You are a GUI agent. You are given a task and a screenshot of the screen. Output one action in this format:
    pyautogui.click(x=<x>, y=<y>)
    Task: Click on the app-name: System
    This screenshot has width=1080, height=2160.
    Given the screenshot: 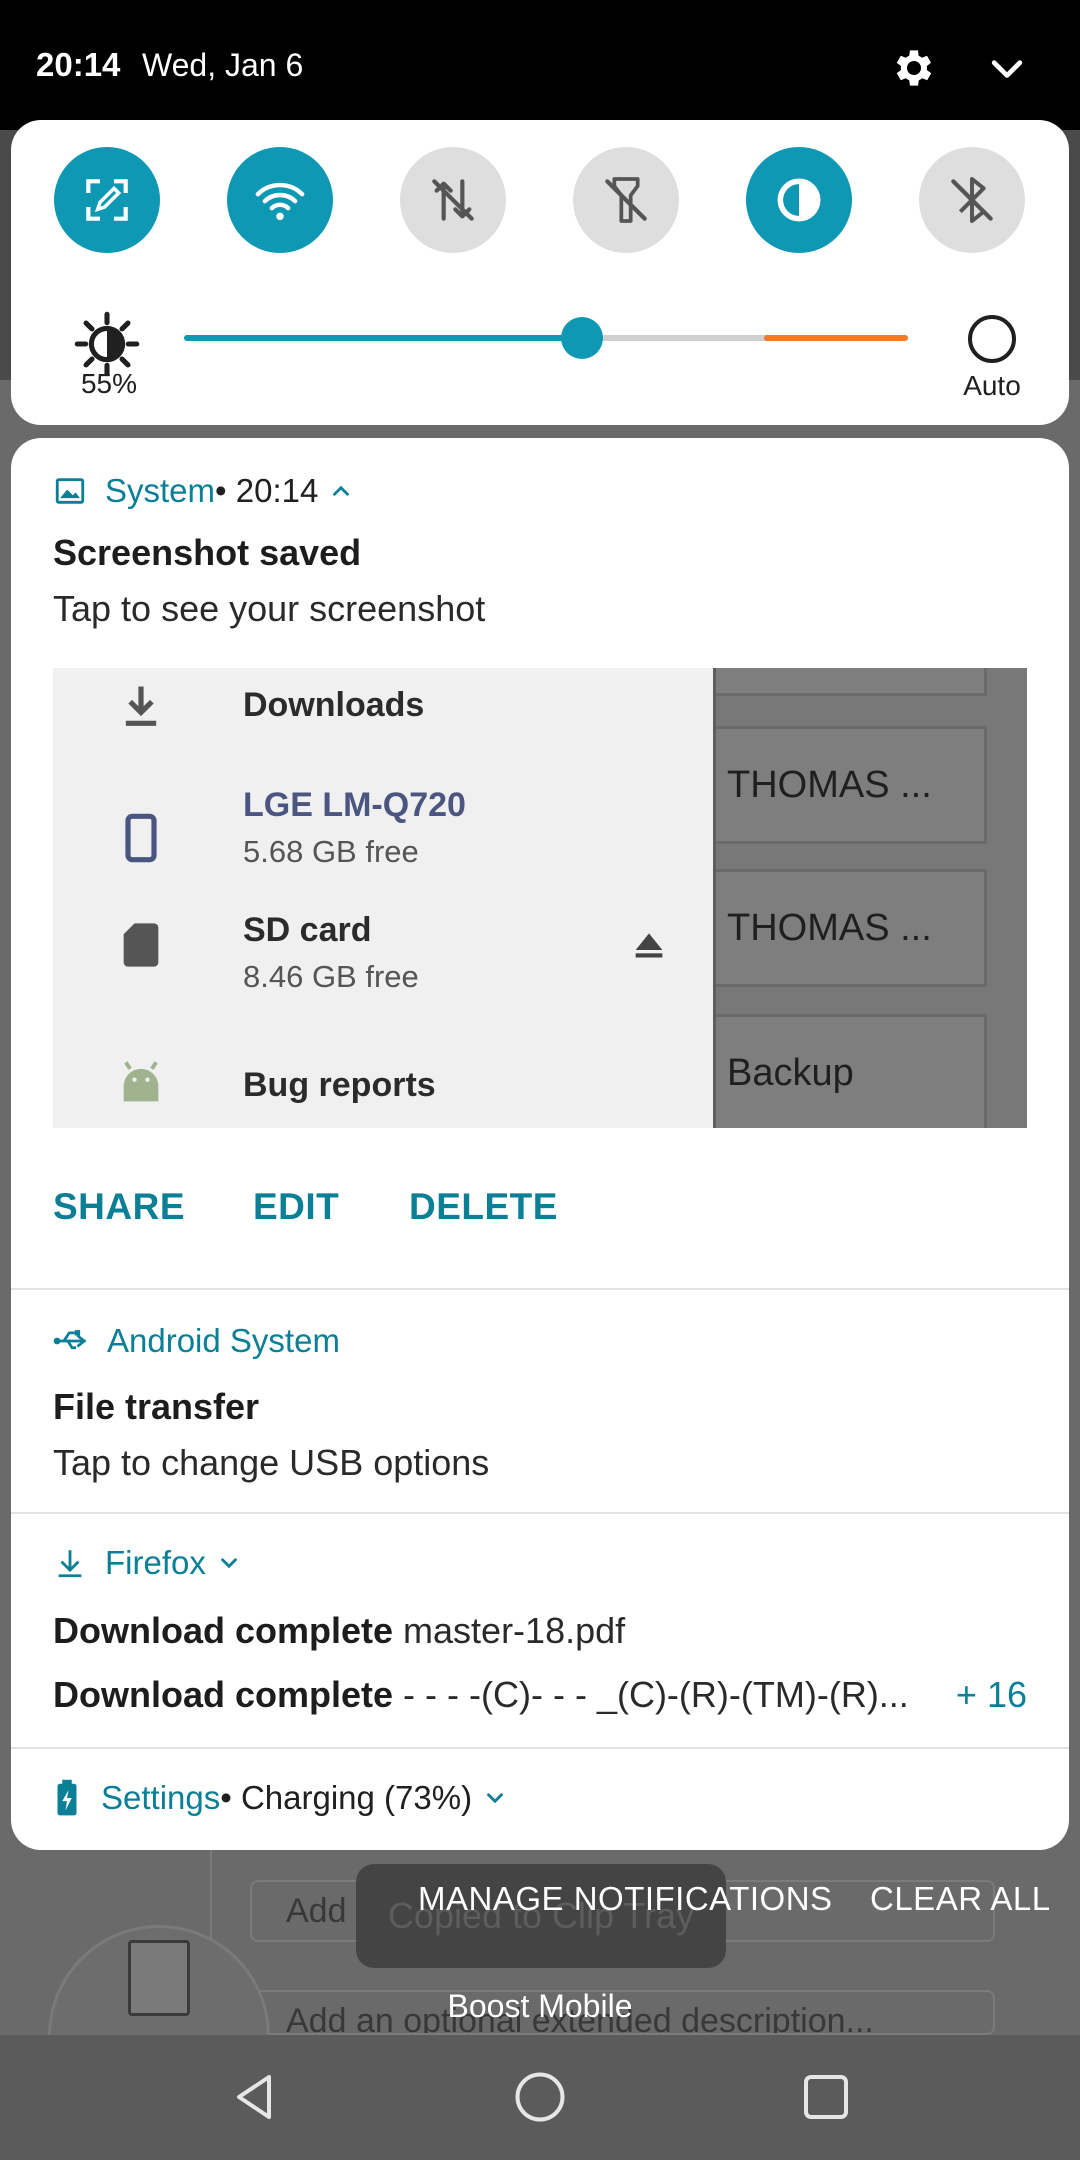 What is the action you would take?
    pyautogui.click(x=160, y=490)
    